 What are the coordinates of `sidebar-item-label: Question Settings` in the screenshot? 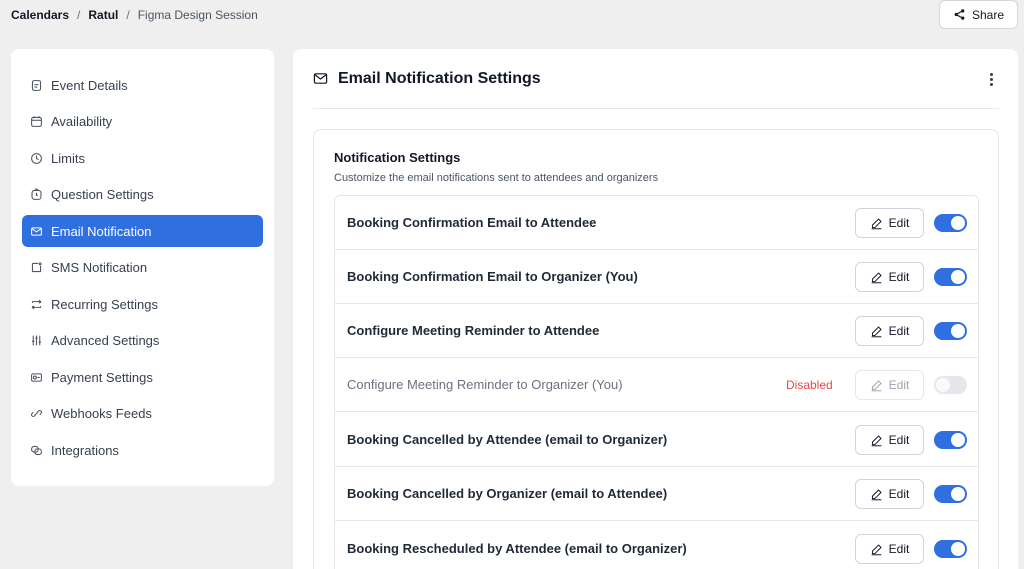 It's located at (102, 194).